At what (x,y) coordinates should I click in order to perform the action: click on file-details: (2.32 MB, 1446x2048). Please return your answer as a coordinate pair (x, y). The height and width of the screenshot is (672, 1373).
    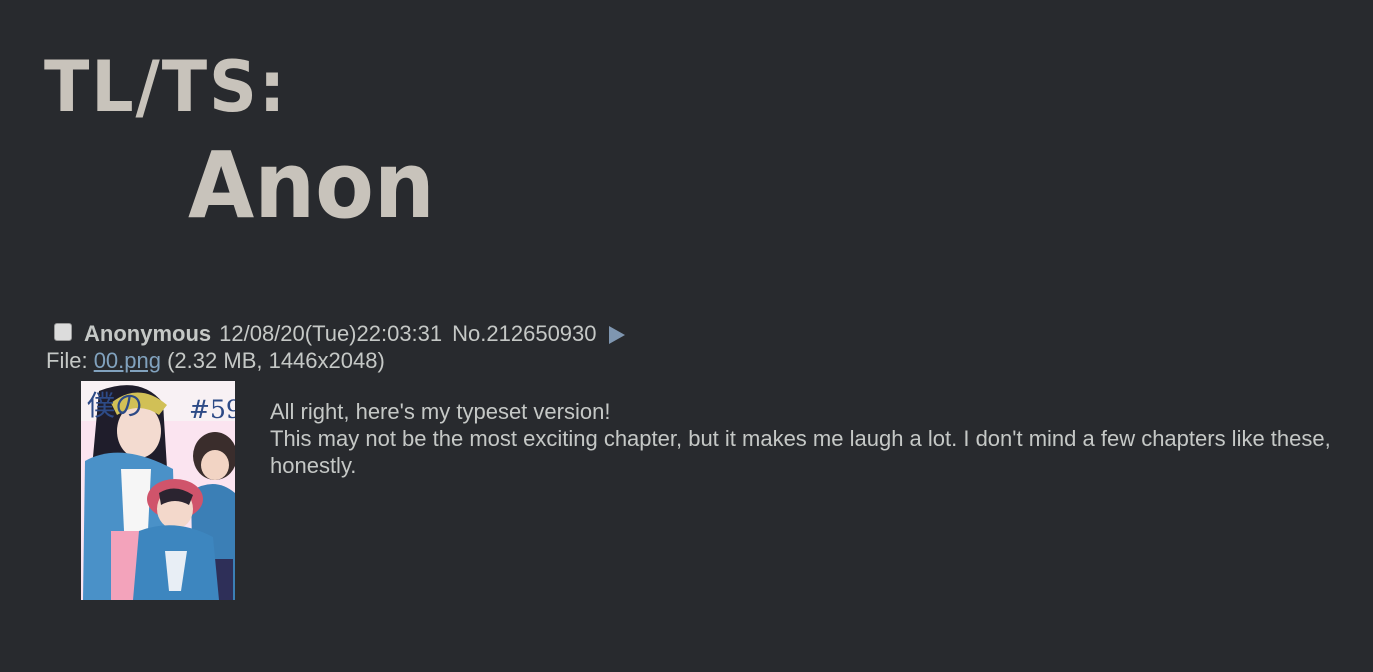
    Looking at the image, I should click on (276, 360).